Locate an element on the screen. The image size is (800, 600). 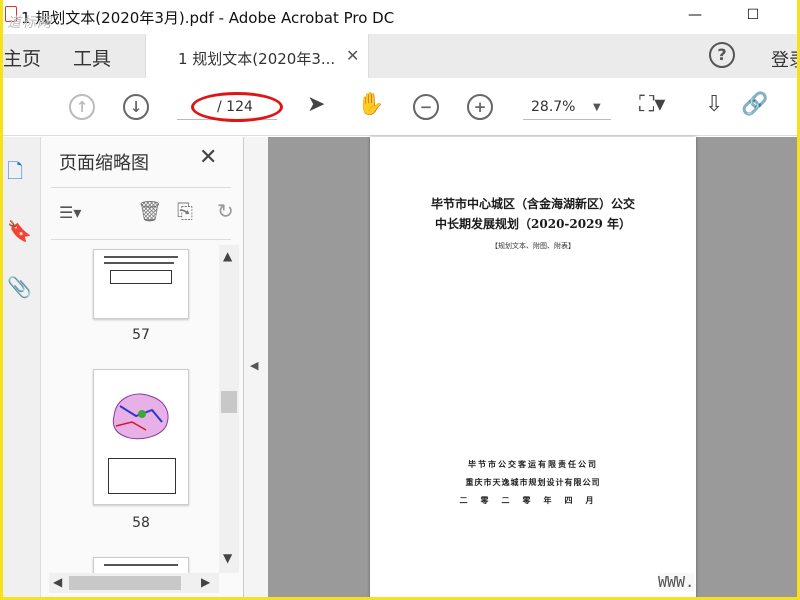
tab-document: 1 规划文本(2020年3... ✕ is located at coordinates (257, 56).